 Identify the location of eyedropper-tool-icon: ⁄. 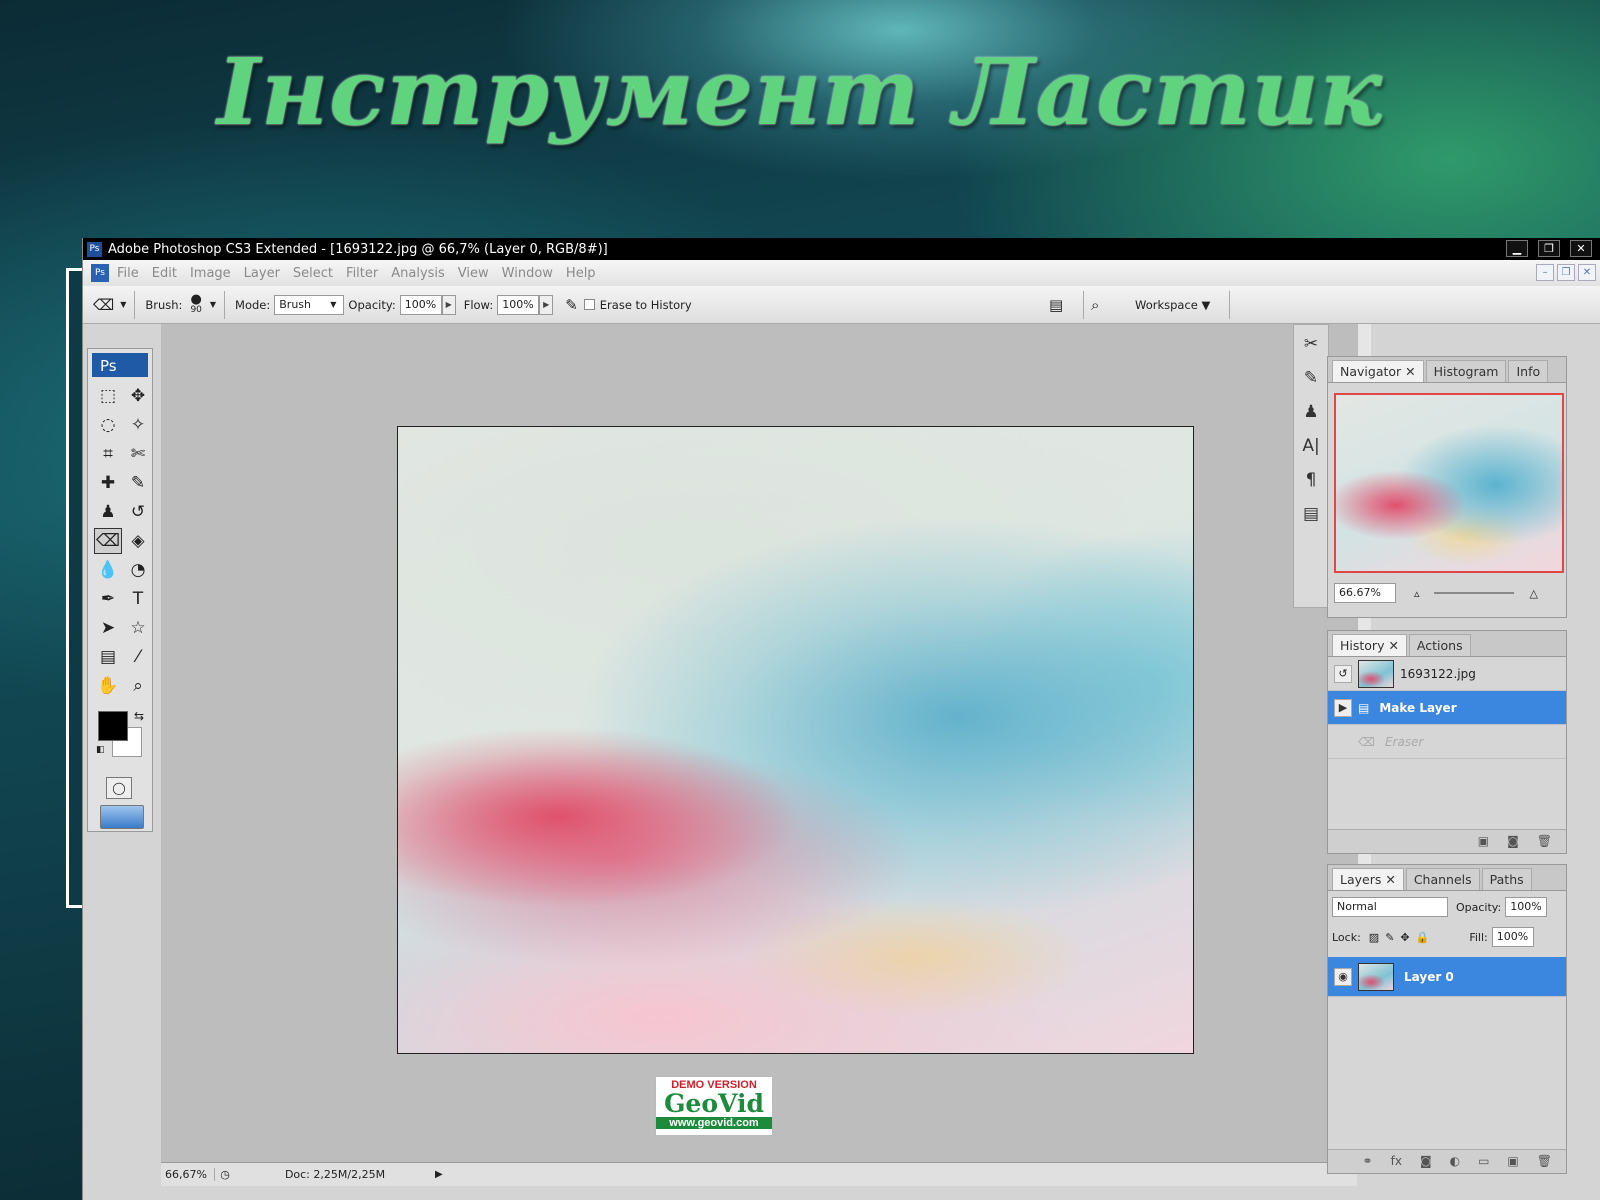
(138, 657).